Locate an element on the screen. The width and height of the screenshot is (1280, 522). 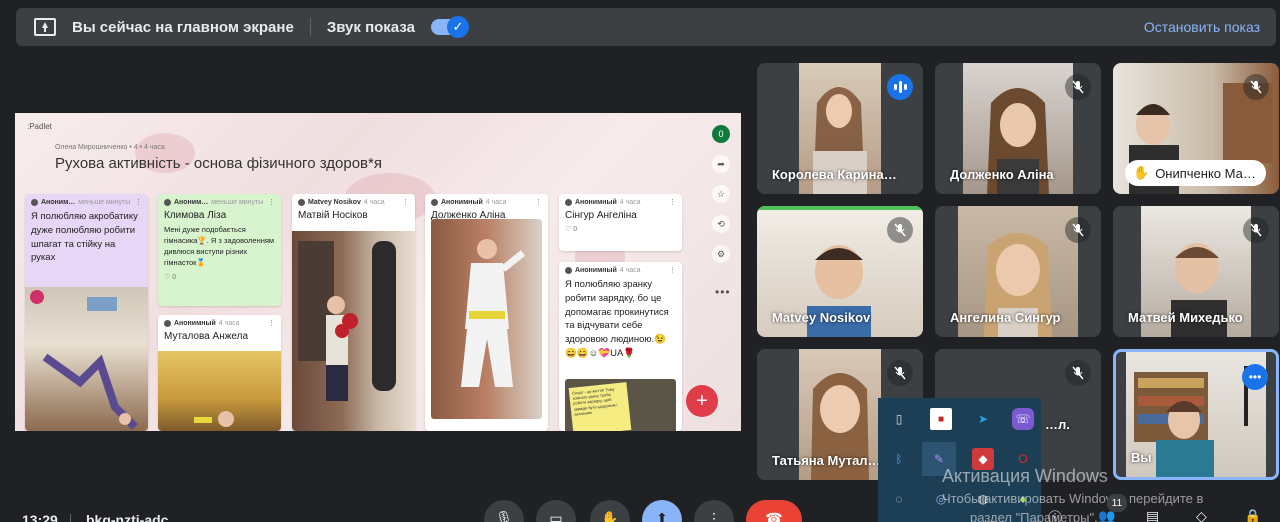
more-icon: ••• is located at coordinates (723, 292).